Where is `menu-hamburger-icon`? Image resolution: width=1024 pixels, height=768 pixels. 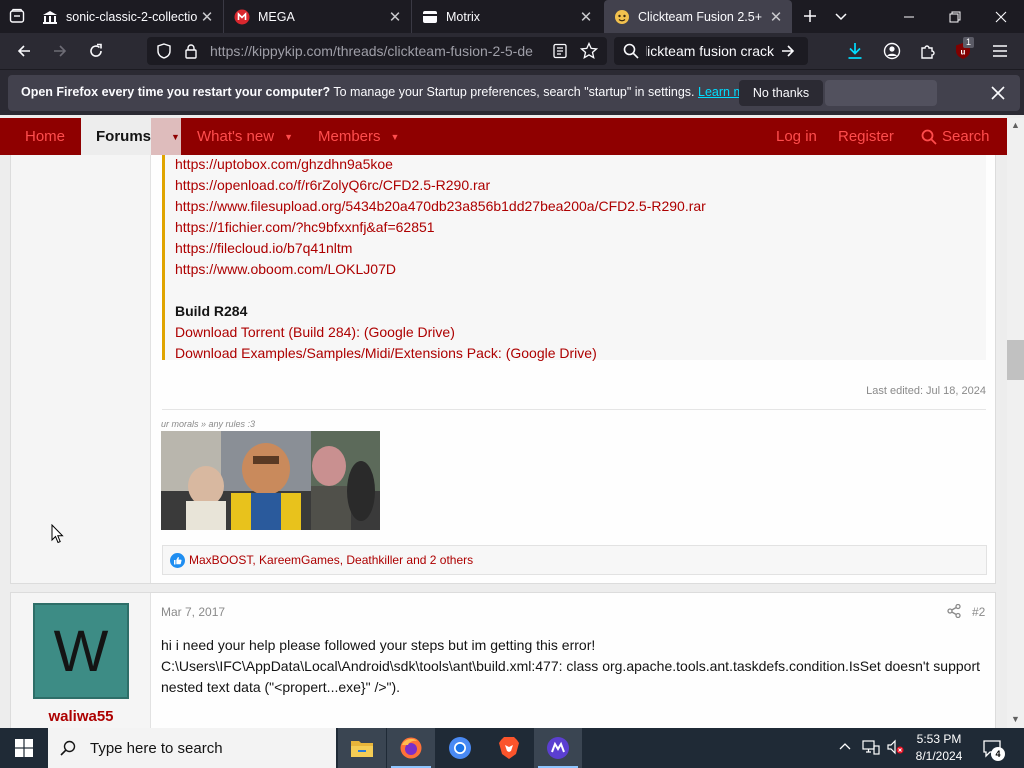
menu-hamburger-icon is located at coordinates (1000, 51).